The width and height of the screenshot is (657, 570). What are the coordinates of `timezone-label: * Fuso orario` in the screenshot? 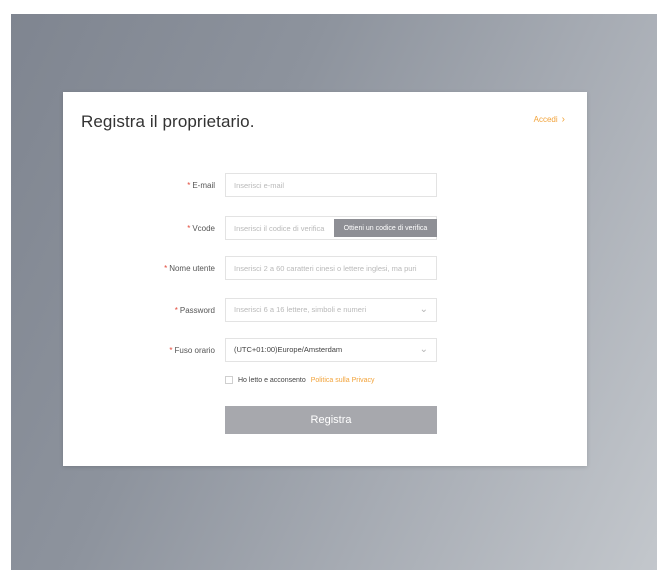 It's located at (192, 350).